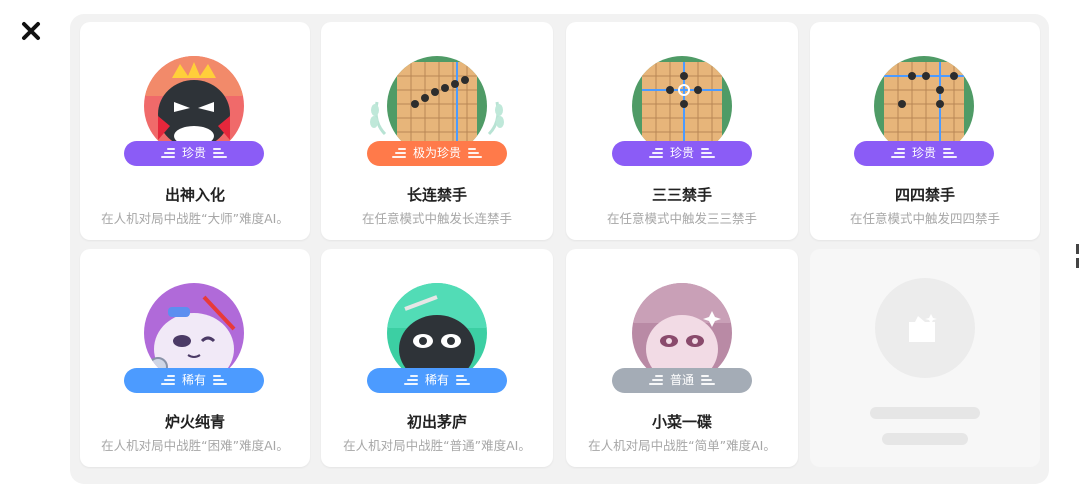  Describe the element at coordinates (681, 218) in the screenshot. I see `achievement-description: 在任意模式中触发三三禁手` at that location.